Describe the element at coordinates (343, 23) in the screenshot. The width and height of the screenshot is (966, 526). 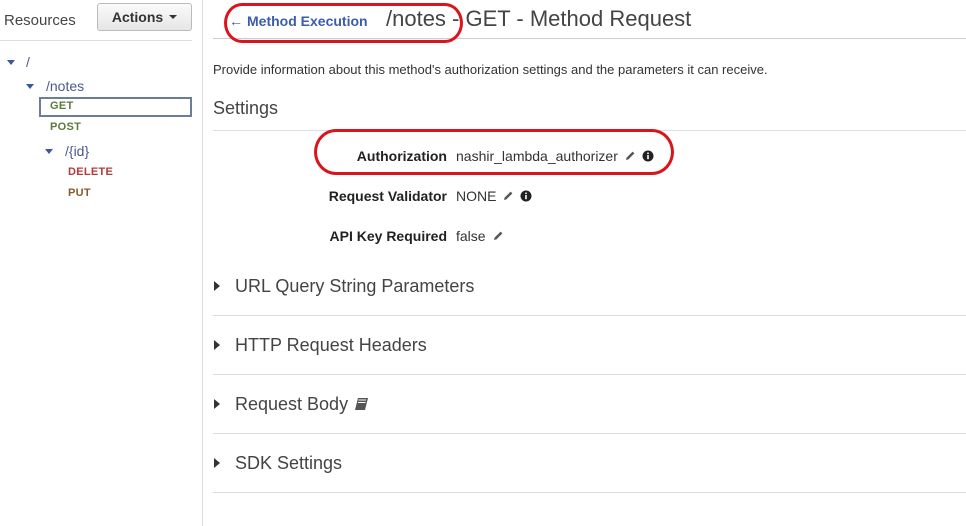
I see `annotation-circle-header` at that location.